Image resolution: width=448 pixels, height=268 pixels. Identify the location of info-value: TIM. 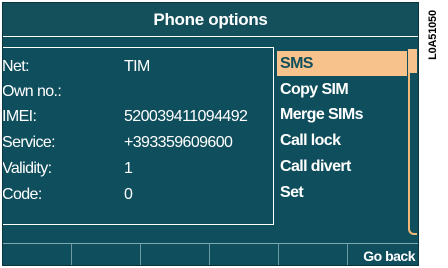
(137, 66).